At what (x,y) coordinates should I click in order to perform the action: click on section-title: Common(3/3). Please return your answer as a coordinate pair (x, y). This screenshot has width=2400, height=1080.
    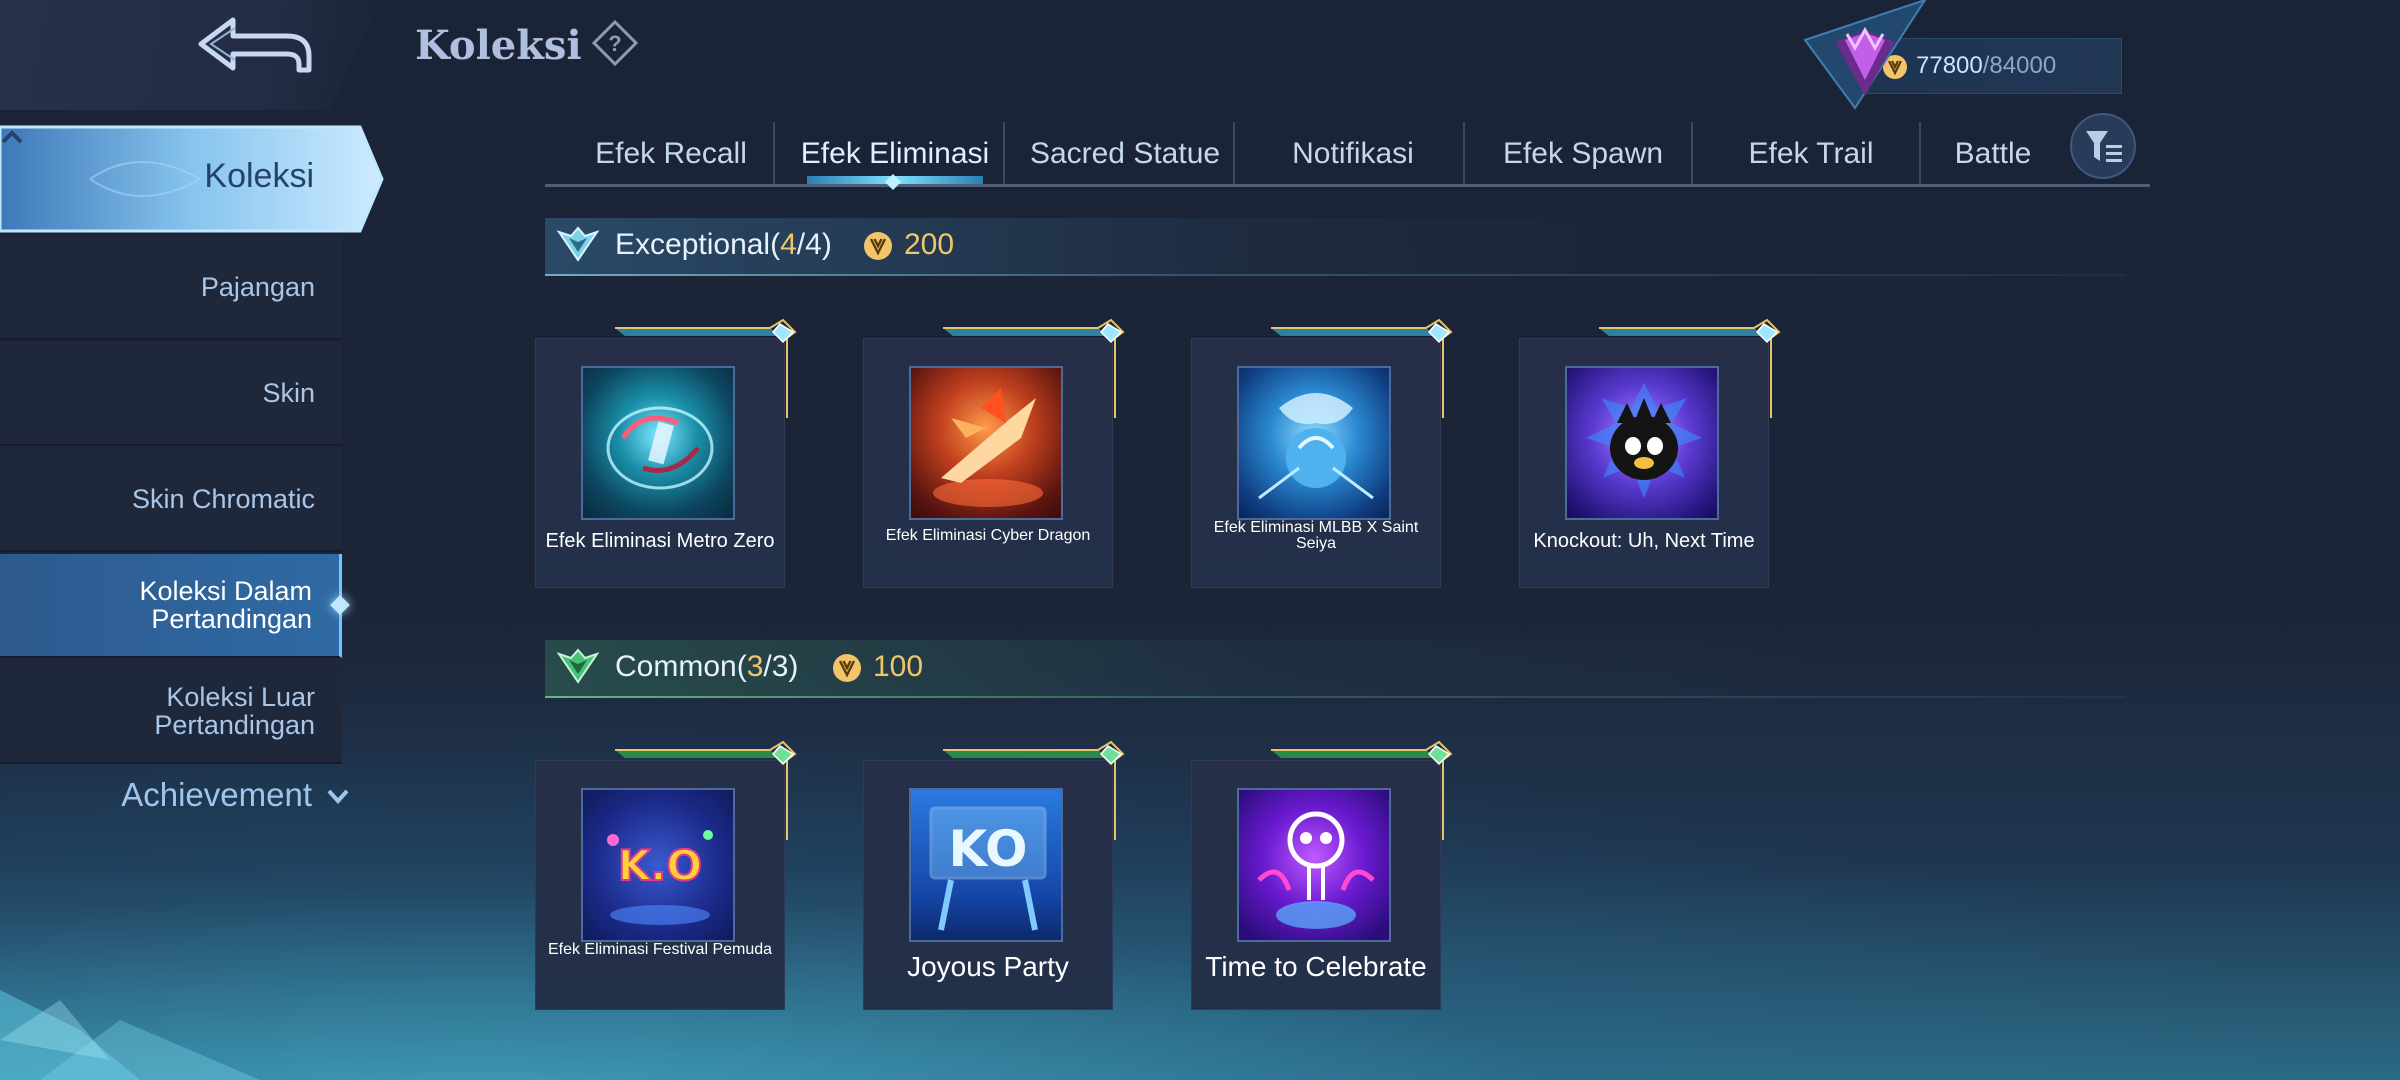
    Looking at the image, I should click on (706, 667).